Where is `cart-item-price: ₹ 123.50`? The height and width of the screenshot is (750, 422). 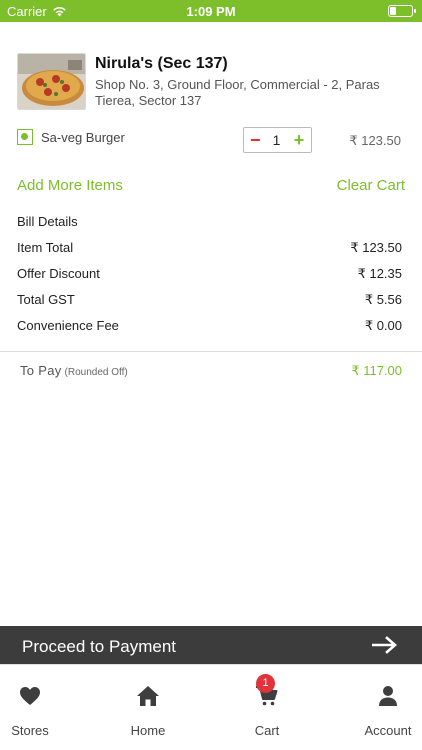
cart-item-price: ₹ 123.50 is located at coordinates (375, 140).